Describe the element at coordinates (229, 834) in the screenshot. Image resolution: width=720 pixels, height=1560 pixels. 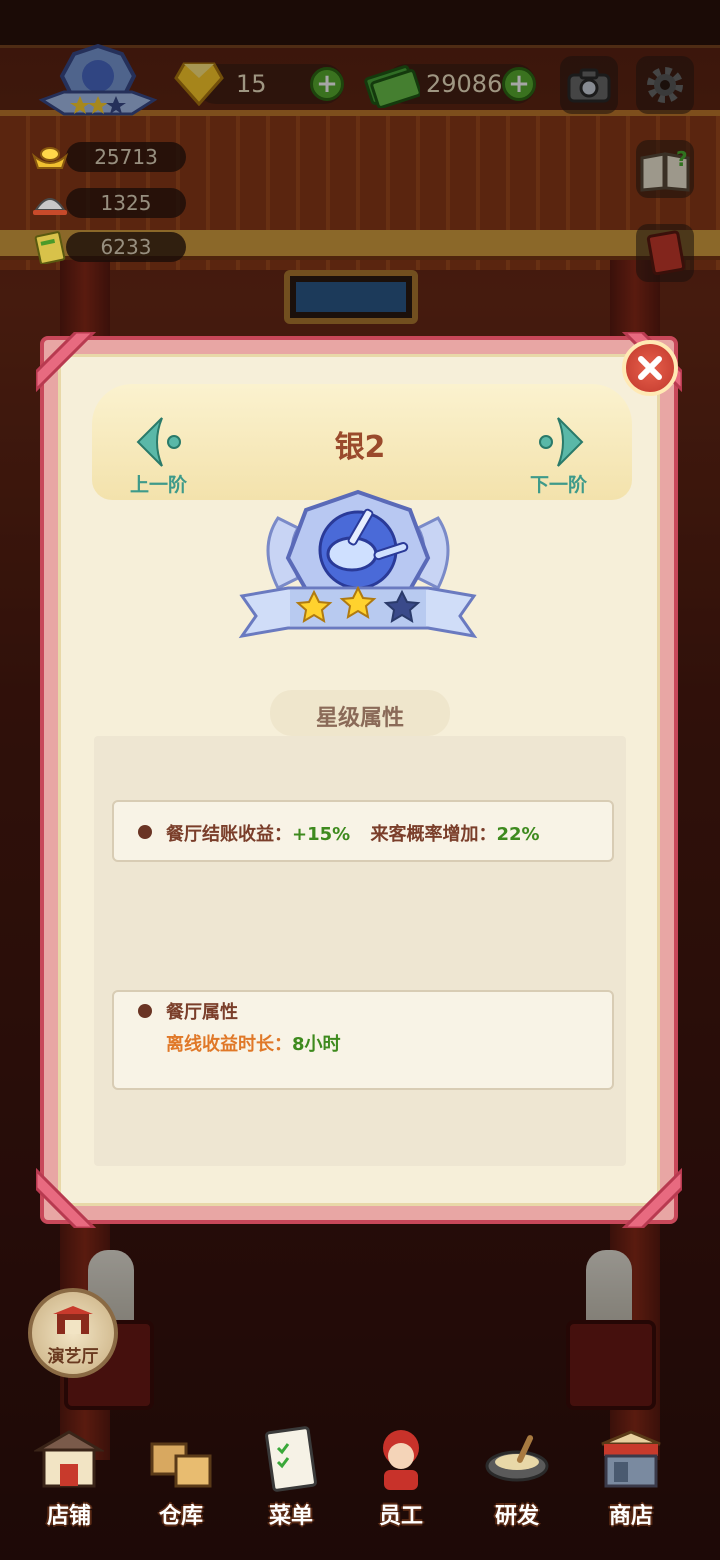
I see `checkout-bonus-label: 餐厅结账收益：` at that location.